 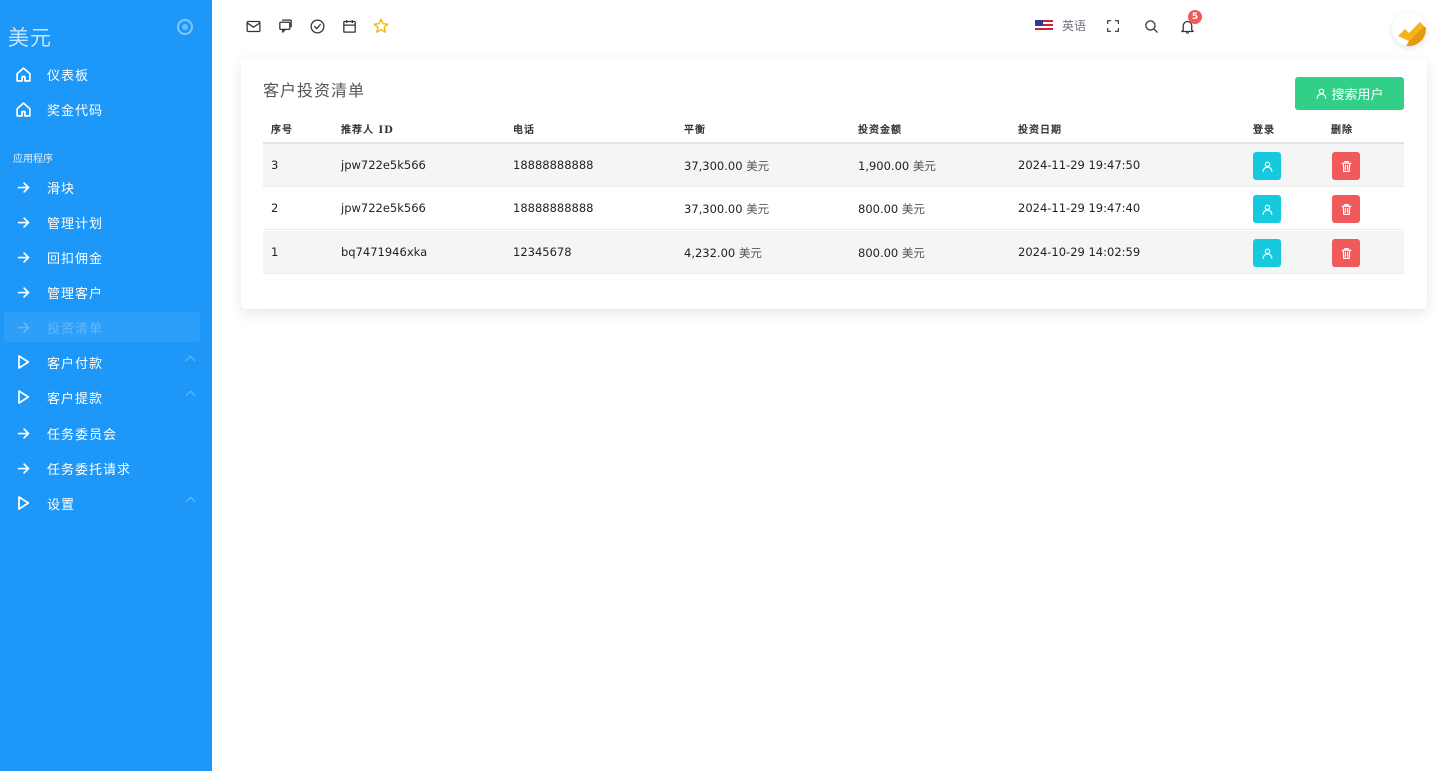 I want to click on chat-icon, so click(x=285, y=26).